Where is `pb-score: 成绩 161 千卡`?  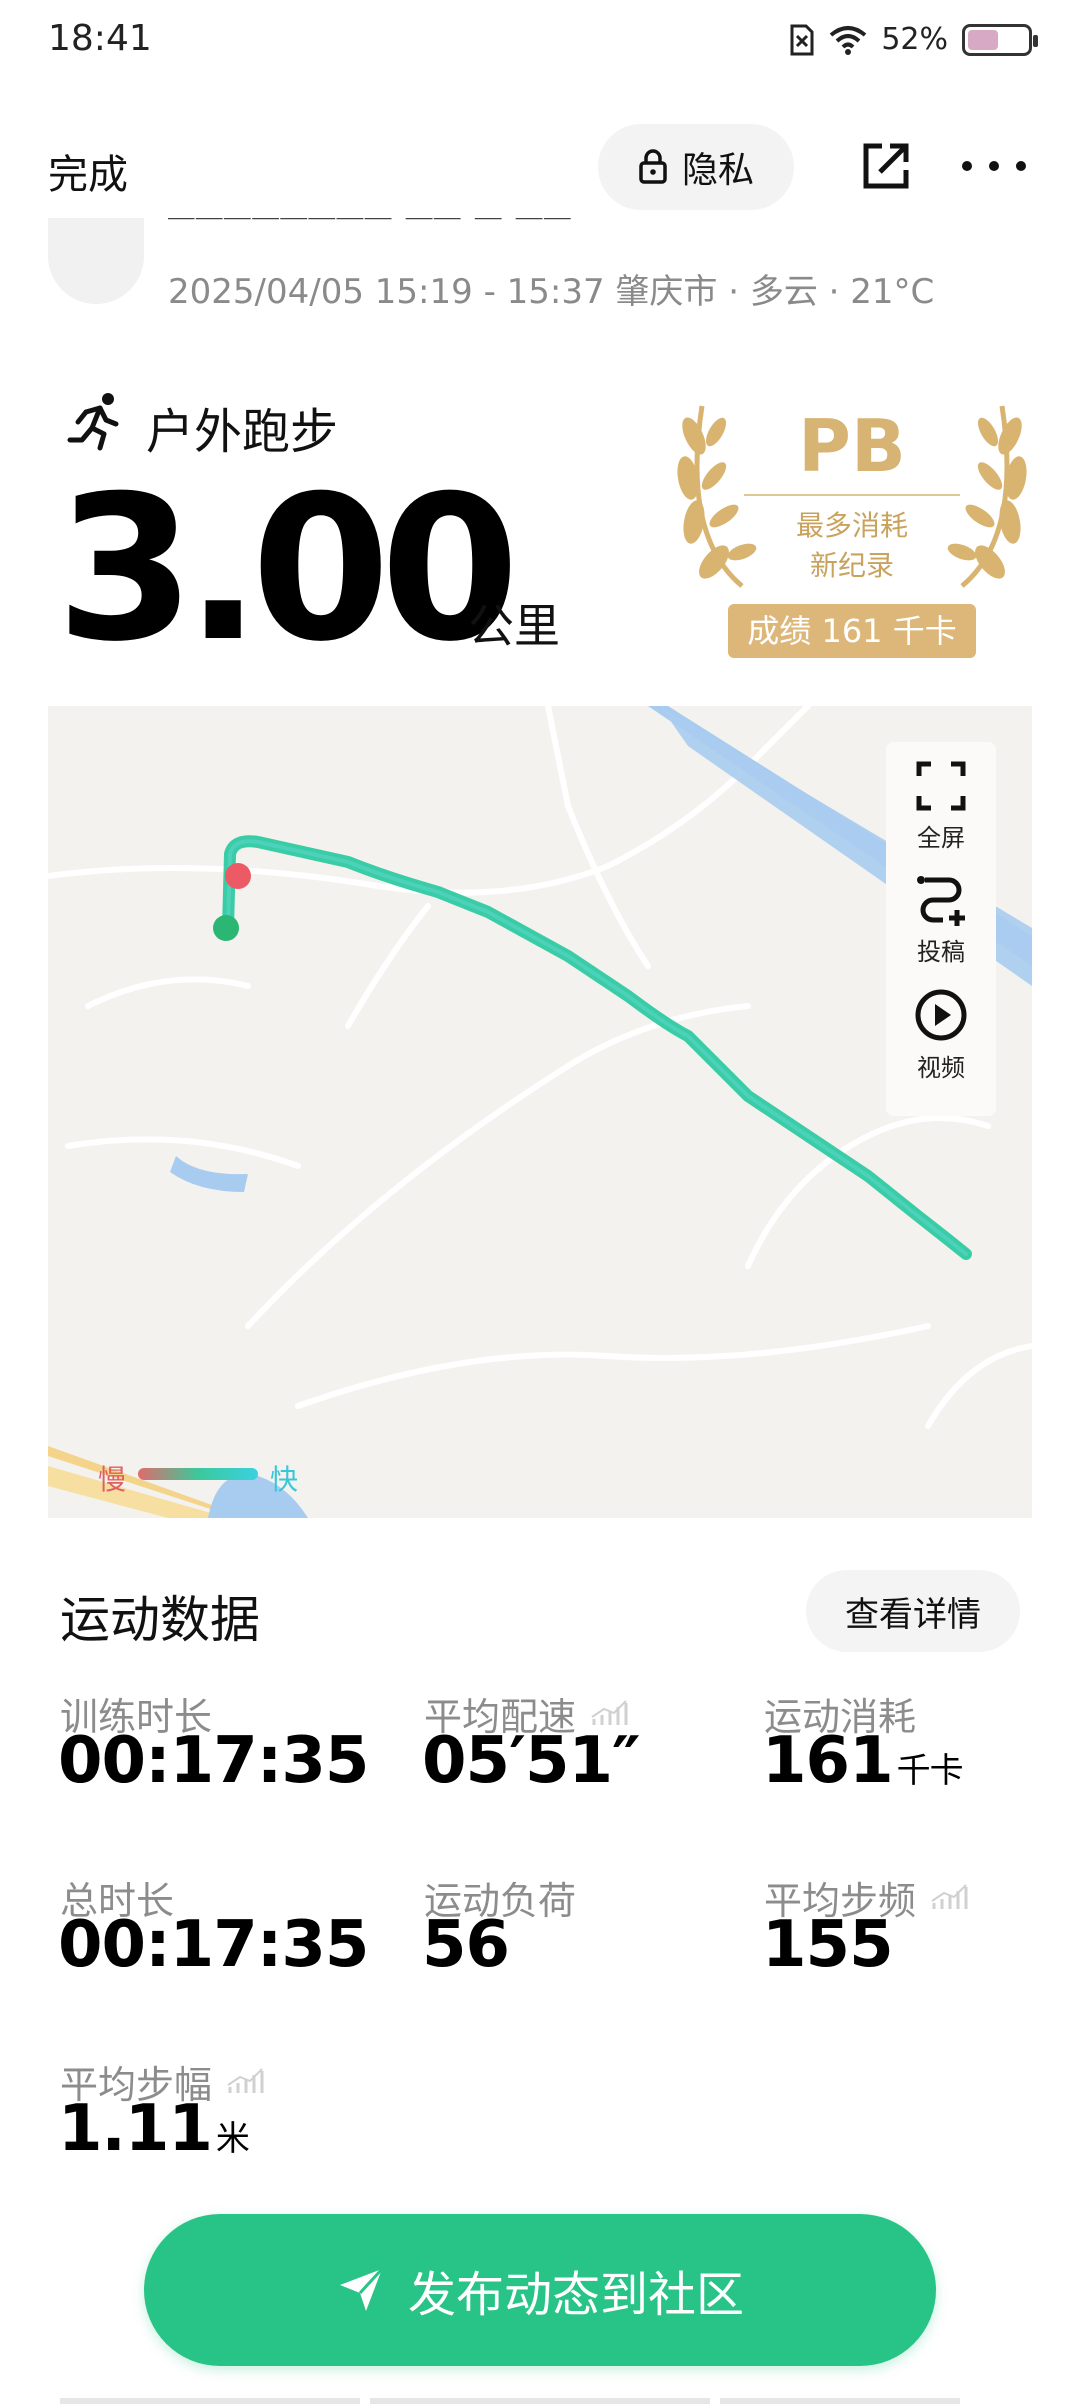 pb-score: 成绩 161 千卡 is located at coordinates (852, 631).